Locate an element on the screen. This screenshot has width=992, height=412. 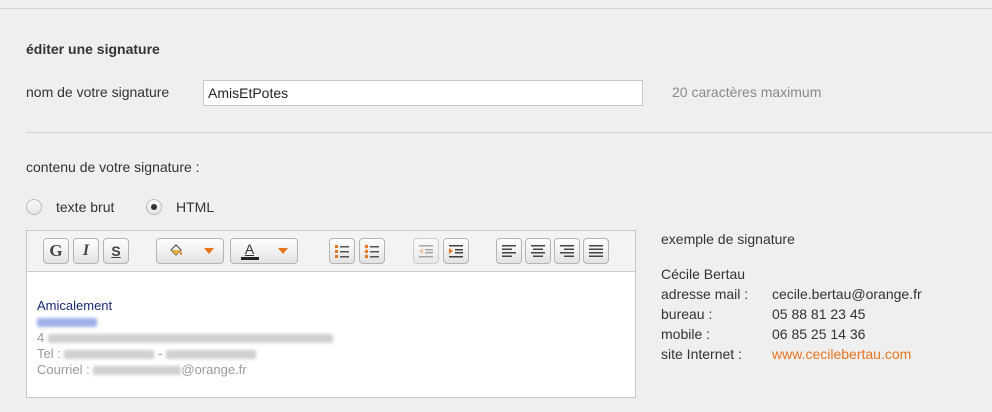
align-right-button is located at coordinates (567, 251).